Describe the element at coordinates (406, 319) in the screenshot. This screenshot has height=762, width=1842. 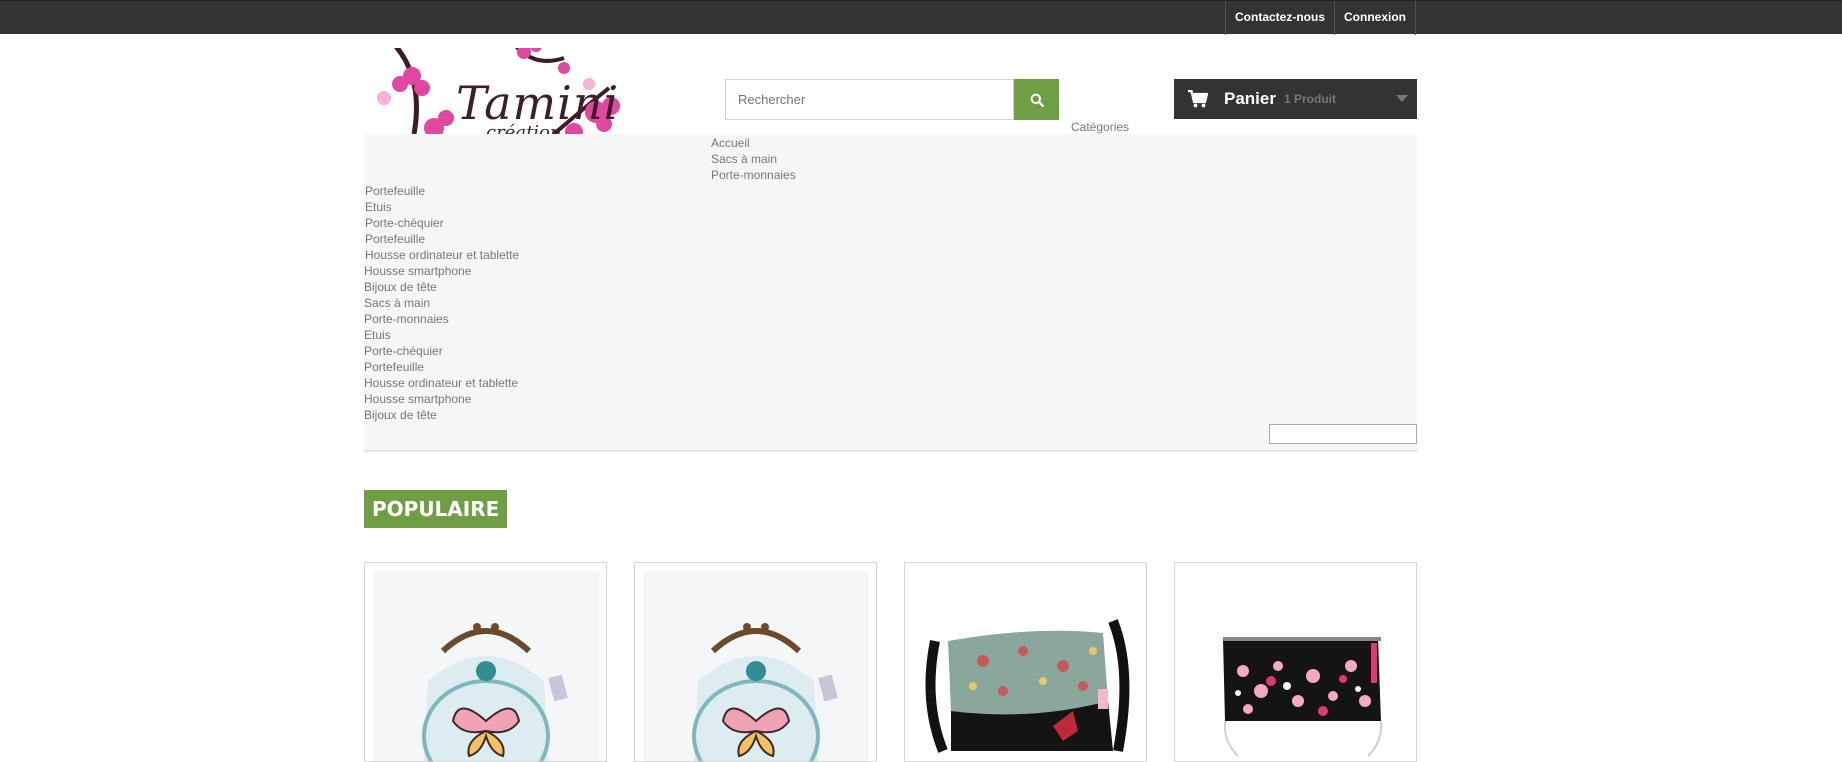
I see `menu-item: Porte-monnaies` at that location.